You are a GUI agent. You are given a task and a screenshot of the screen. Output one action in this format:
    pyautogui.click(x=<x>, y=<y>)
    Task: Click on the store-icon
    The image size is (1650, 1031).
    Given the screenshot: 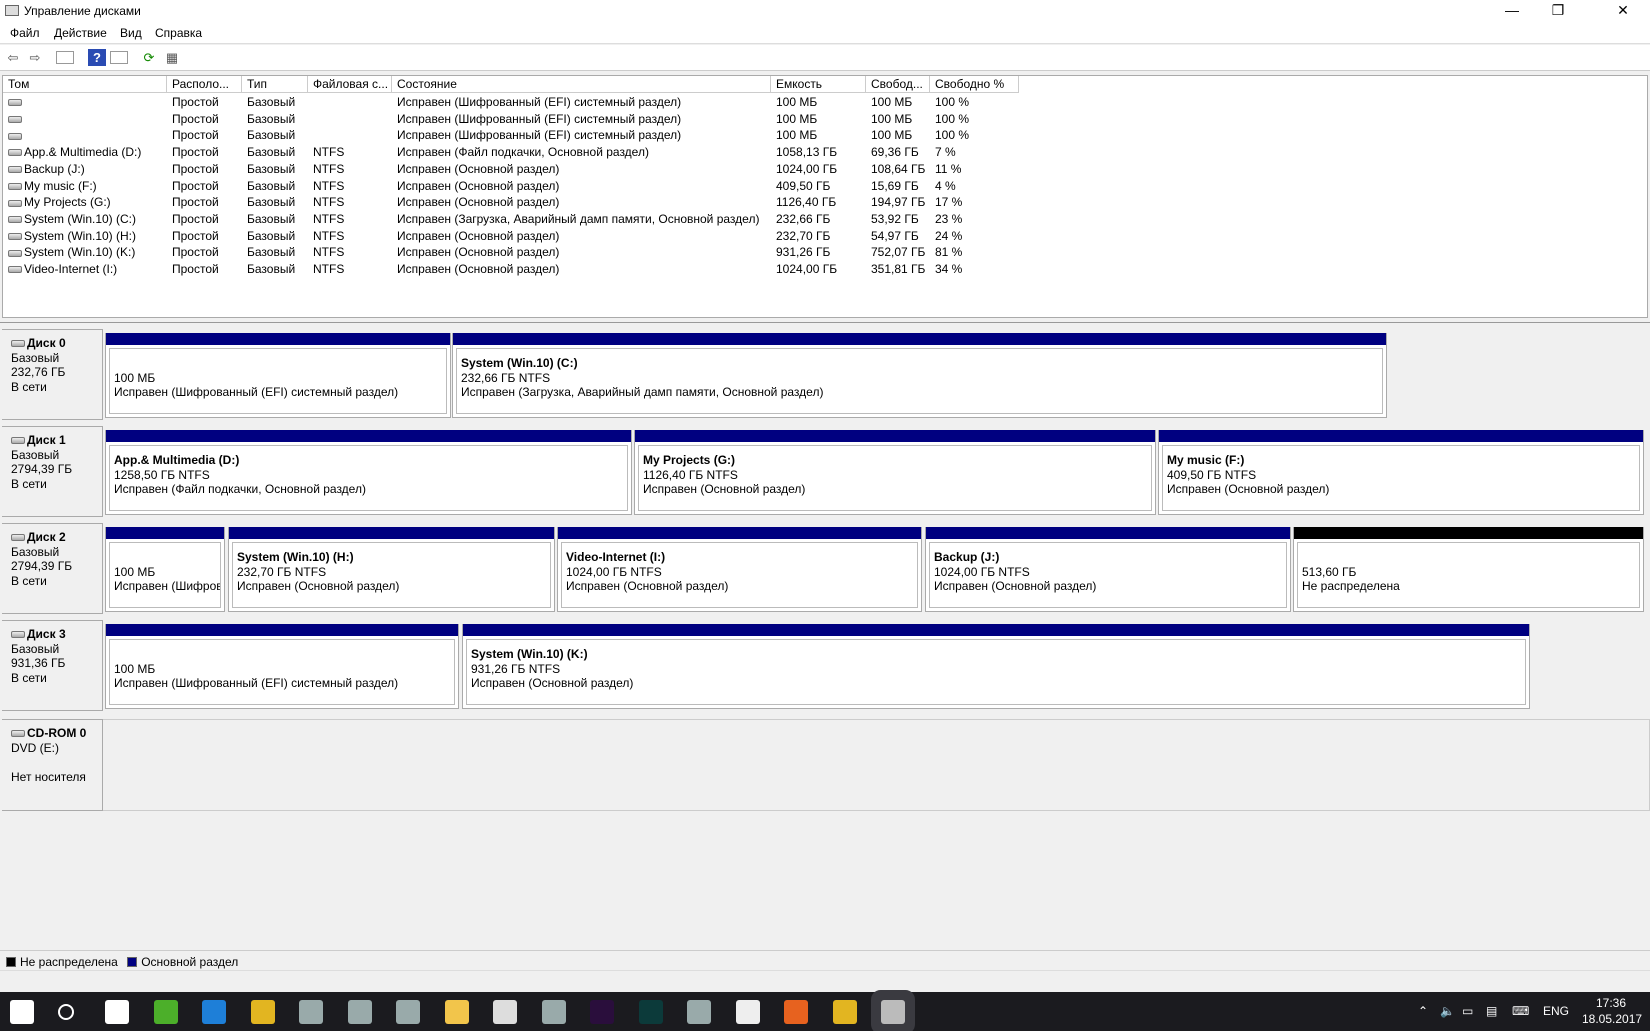 What is the action you would take?
    pyautogui.click(x=117, y=1012)
    